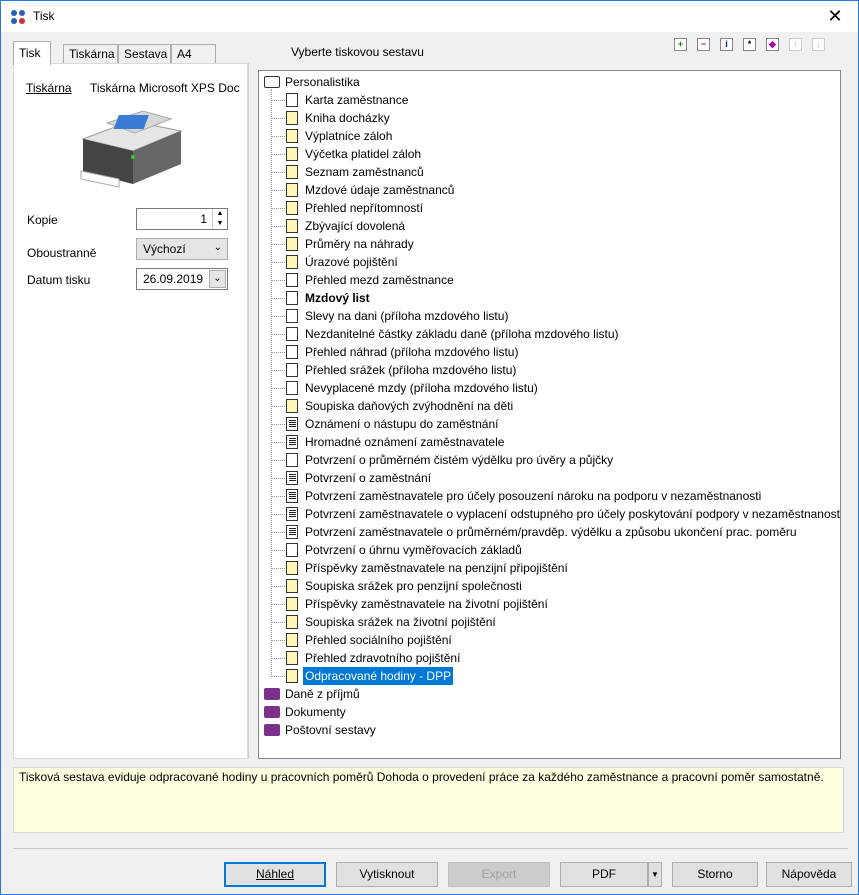  What do you see at coordinates (655, 874) in the screenshot?
I see `pdf-dropdown-icon: ▼` at bounding box center [655, 874].